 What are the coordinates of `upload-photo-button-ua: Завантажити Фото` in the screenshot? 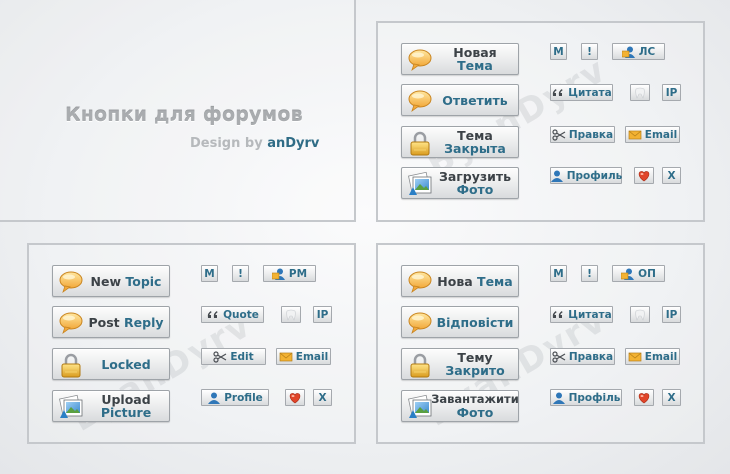 It's located at (460, 406).